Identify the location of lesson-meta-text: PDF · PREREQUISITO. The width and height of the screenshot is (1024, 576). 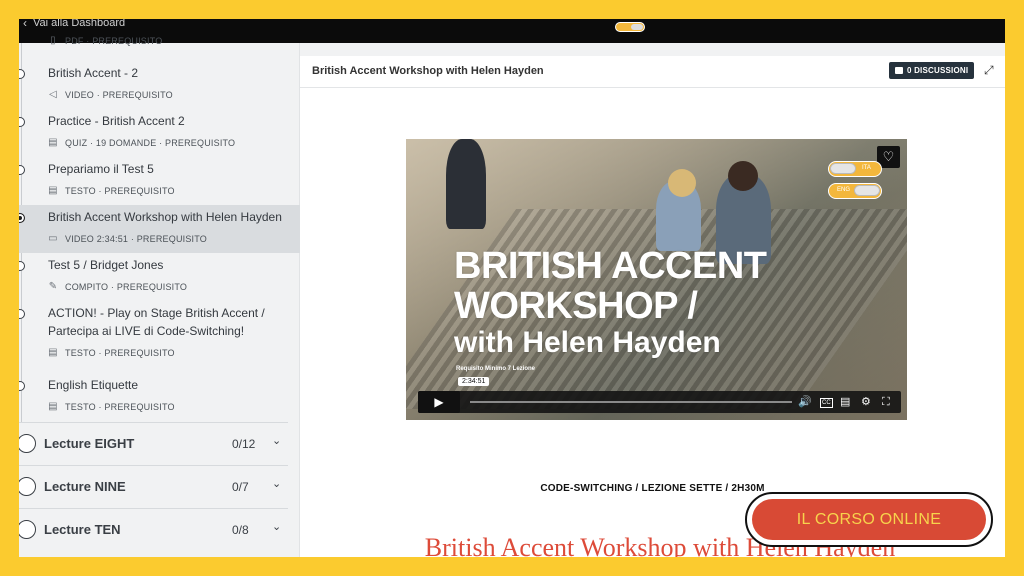
(114, 40).